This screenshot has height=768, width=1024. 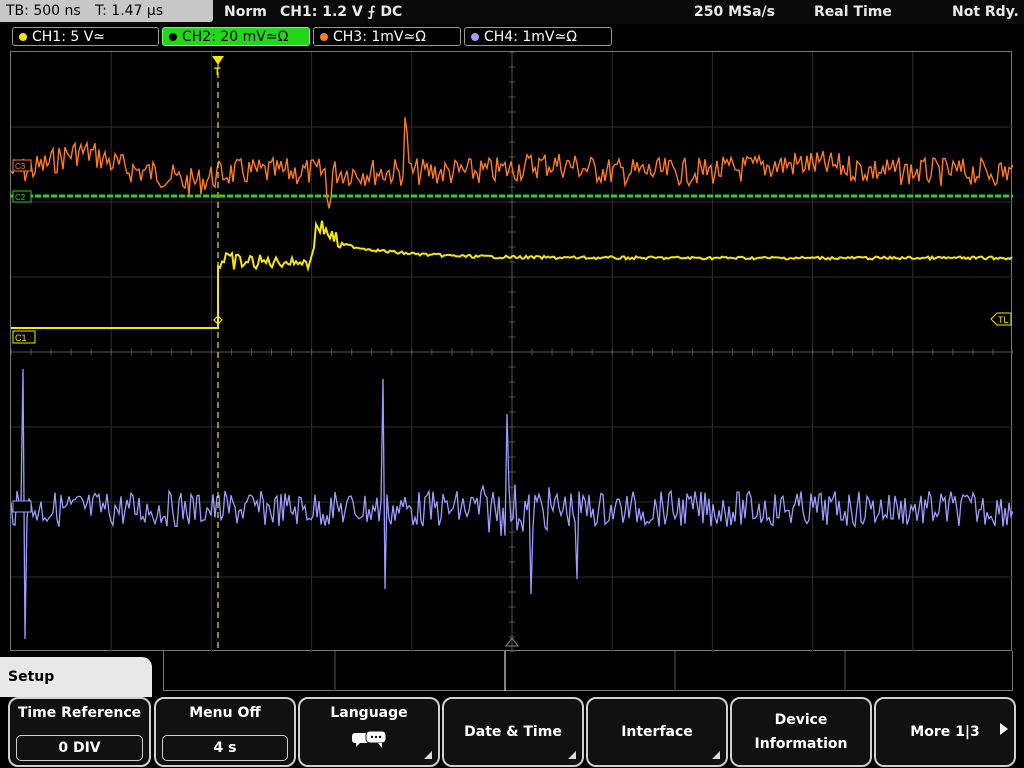 What do you see at coordinates (801, 720) in the screenshot?
I see `device-information-label-1: Device` at bounding box center [801, 720].